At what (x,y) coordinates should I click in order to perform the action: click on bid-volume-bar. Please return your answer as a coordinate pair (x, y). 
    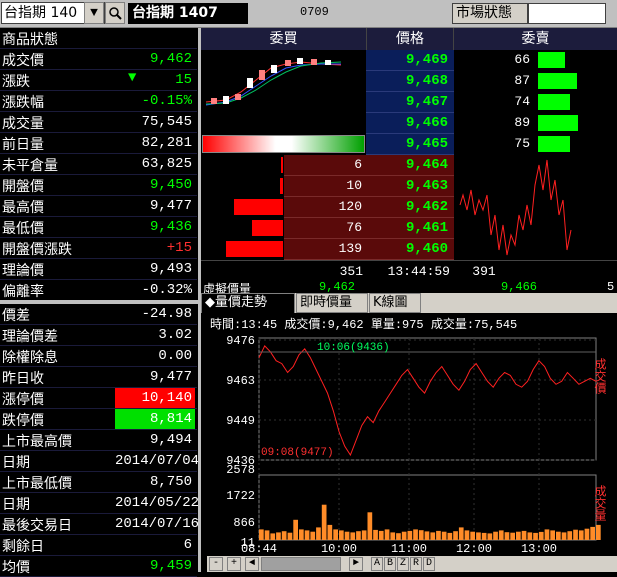
    Looking at the image, I should click on (282, 165).